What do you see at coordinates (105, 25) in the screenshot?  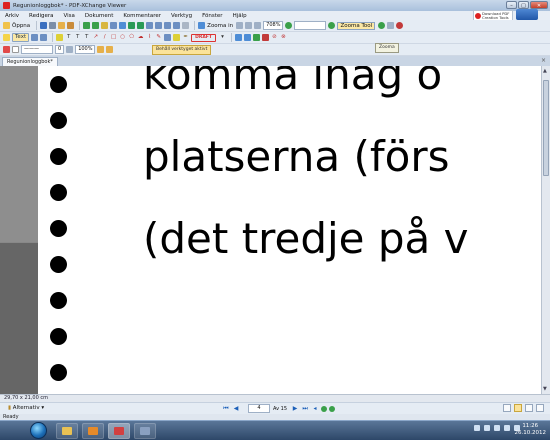 I see `hand-tool-icon` at bounding box center [105, 25].